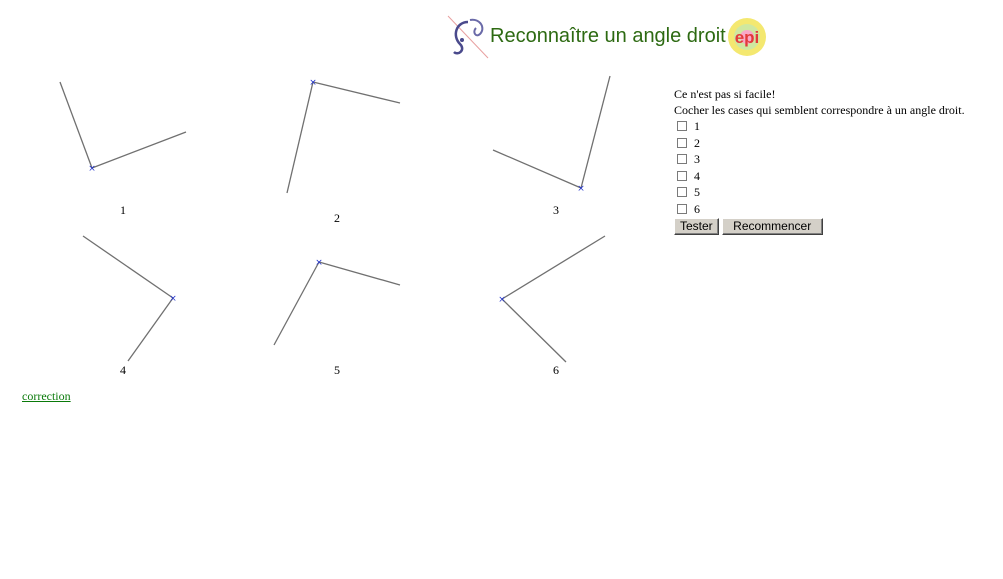 The image size is (1003, 579). I want to click on page-header: Reconnaître un angle droit epi, so click(611, 37).